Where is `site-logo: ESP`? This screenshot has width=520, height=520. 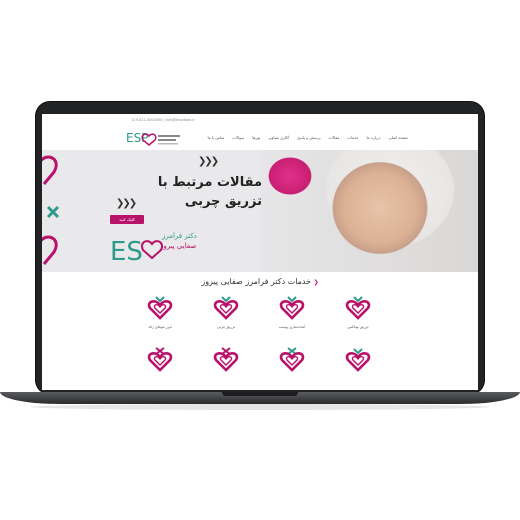 site-logo: ESP is located at coordinates (154, 140).